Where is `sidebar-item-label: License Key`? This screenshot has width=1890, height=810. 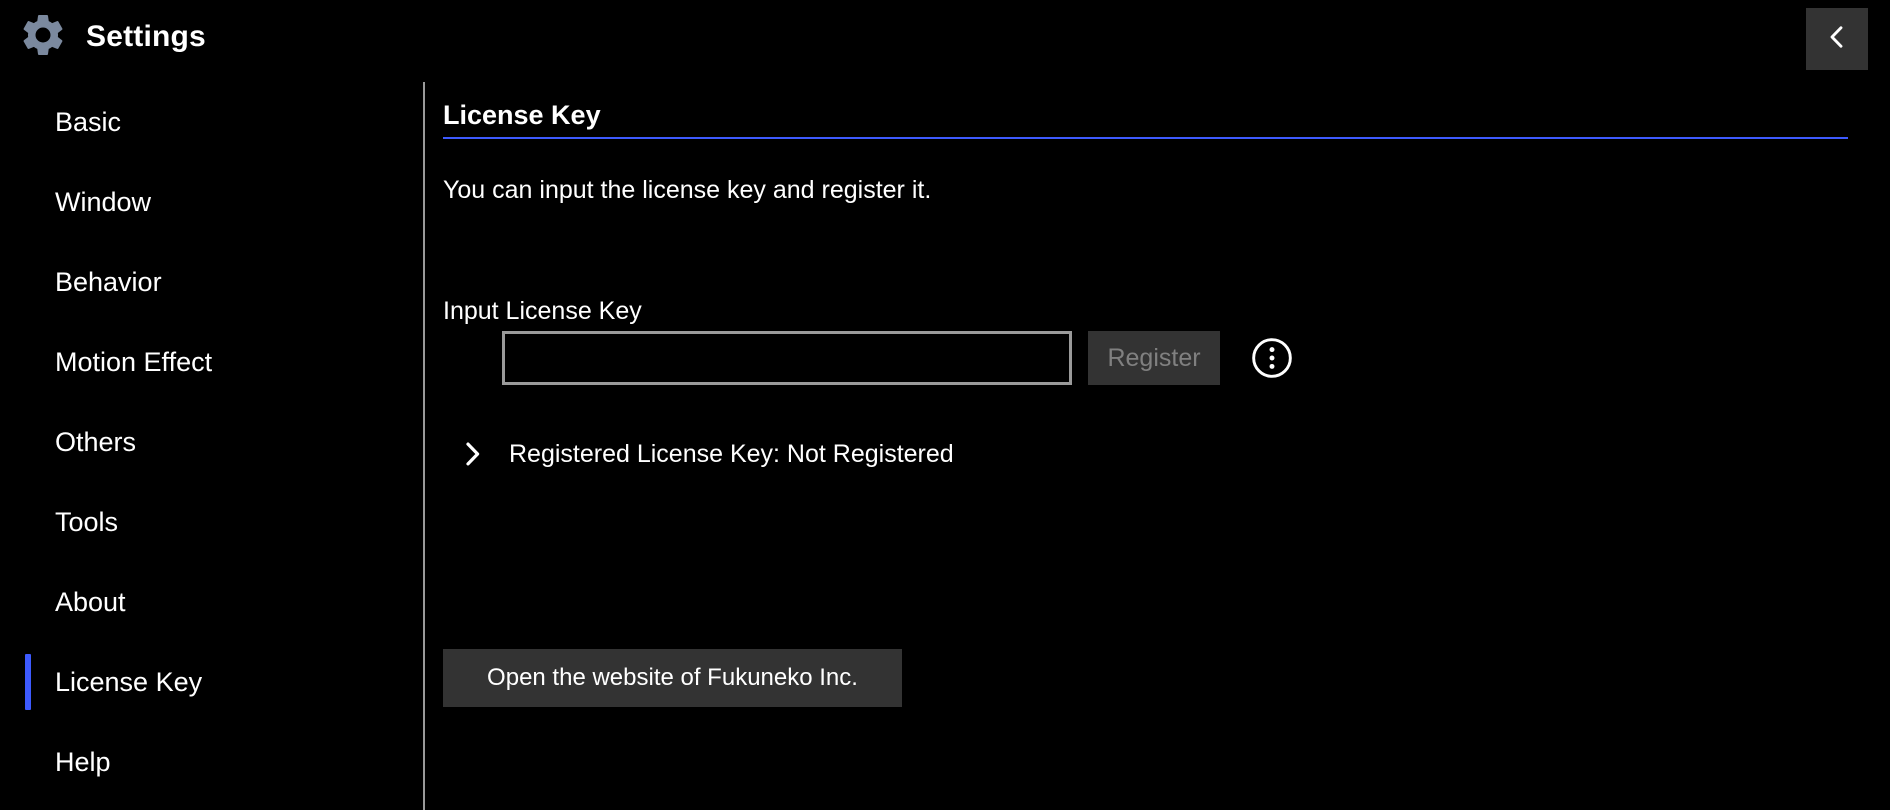 sidebar-item-label: License Key is located at coordinates (129, 682).